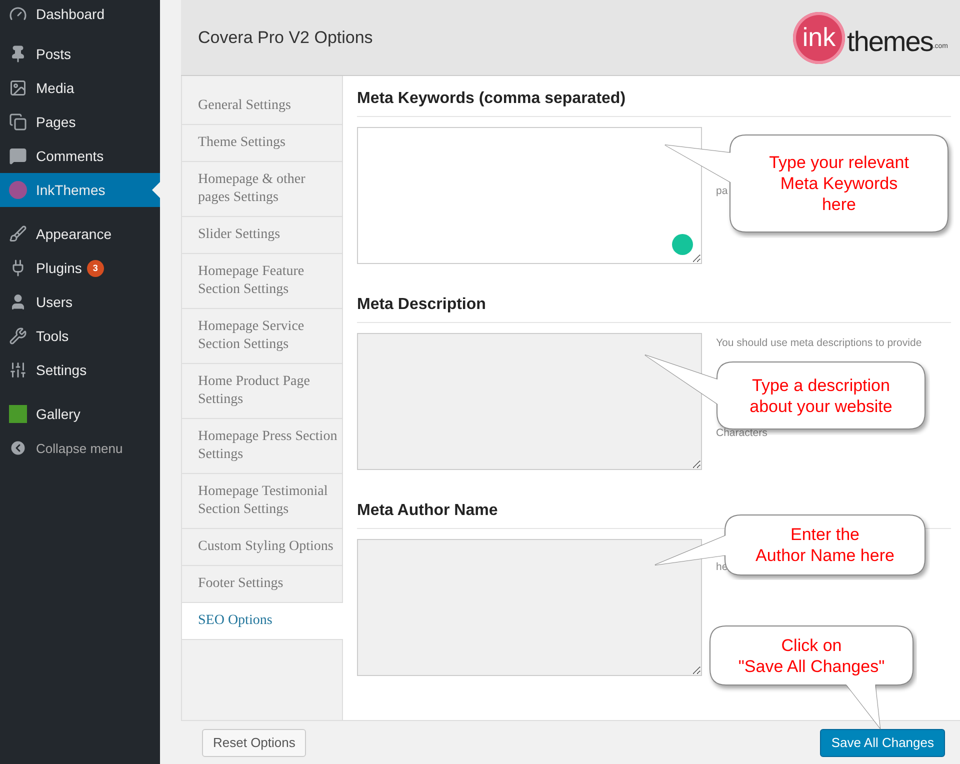  Describe the element at coordinates (262, 501) in the screenshot. I see `options-tab: Homepage Testimonial Section Settings` at that location.